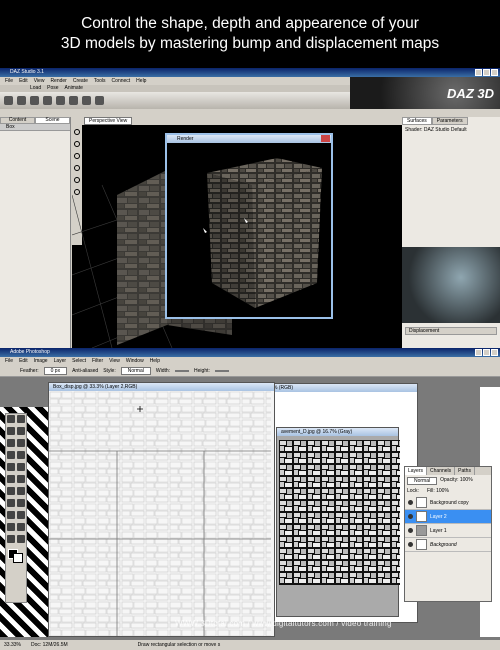  Describe the element at coordinates (12, 645) in the screenshot. I see `status-zoom: 33.33%` at that location.